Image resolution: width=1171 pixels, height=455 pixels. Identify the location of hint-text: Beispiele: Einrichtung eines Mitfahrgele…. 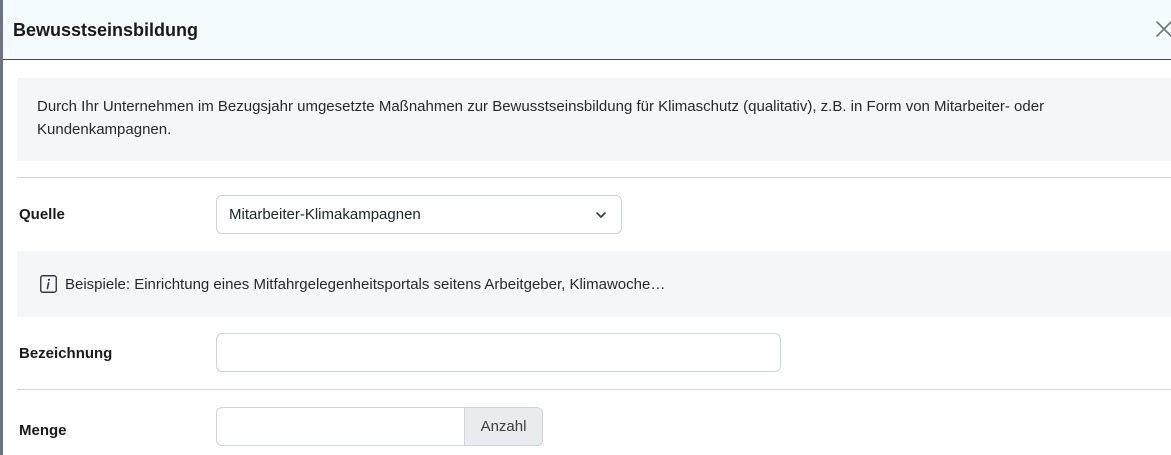
(365, 284).